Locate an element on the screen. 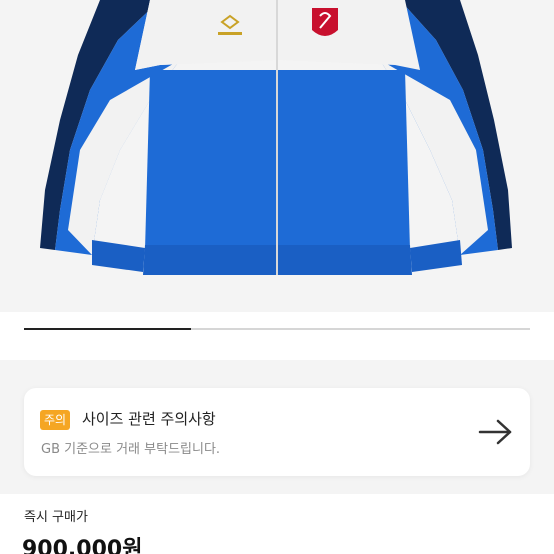  carousel-progress-bar is located at coordinates (107, 329).